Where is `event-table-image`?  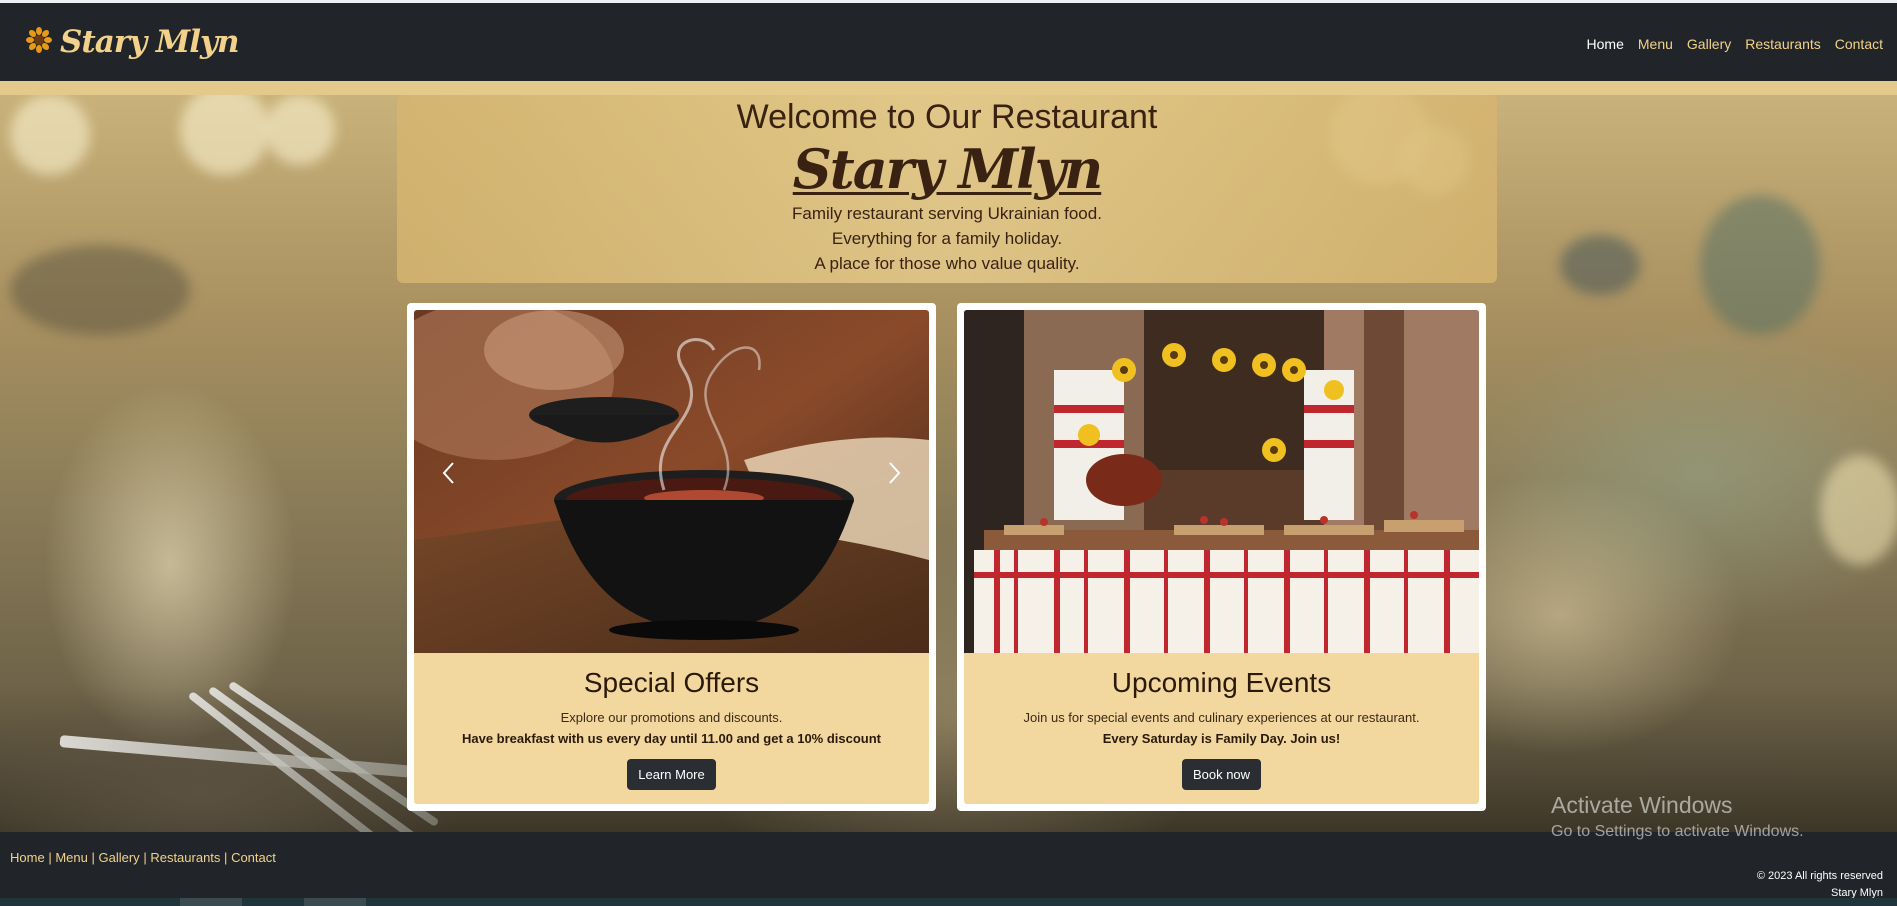
event-table-image is located at coordinates (1221, 481).